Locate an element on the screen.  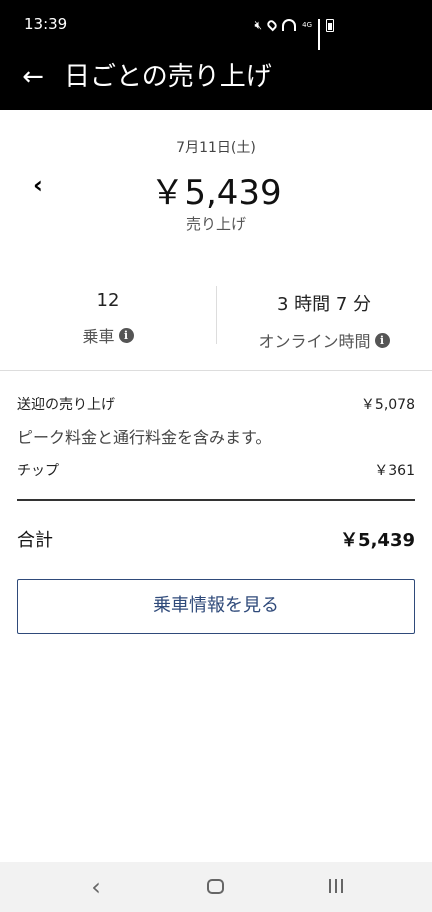
online-time-label: オンライン時間 is located at coordinates (314, 341).